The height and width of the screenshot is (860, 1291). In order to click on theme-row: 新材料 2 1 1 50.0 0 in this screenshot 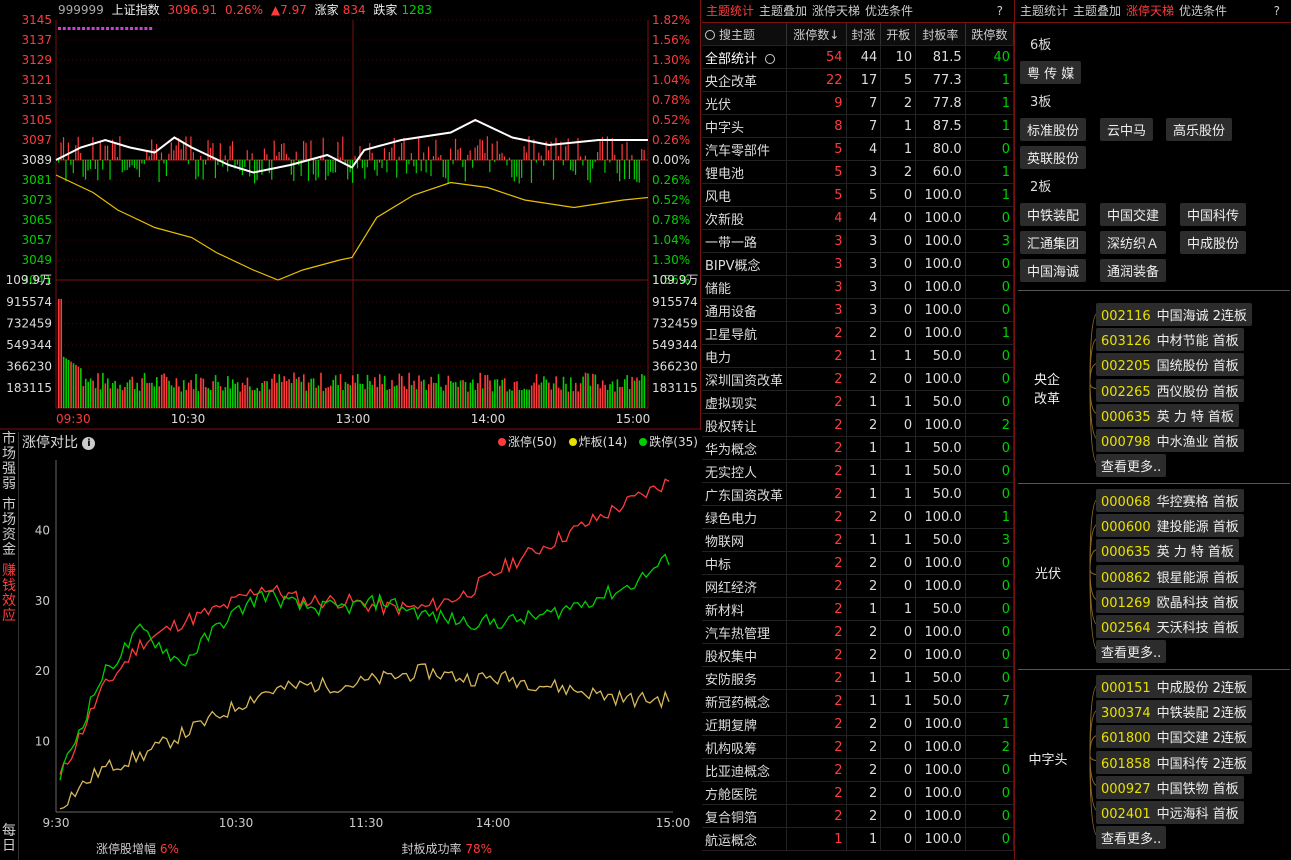, I will do `click(858, 609)`.